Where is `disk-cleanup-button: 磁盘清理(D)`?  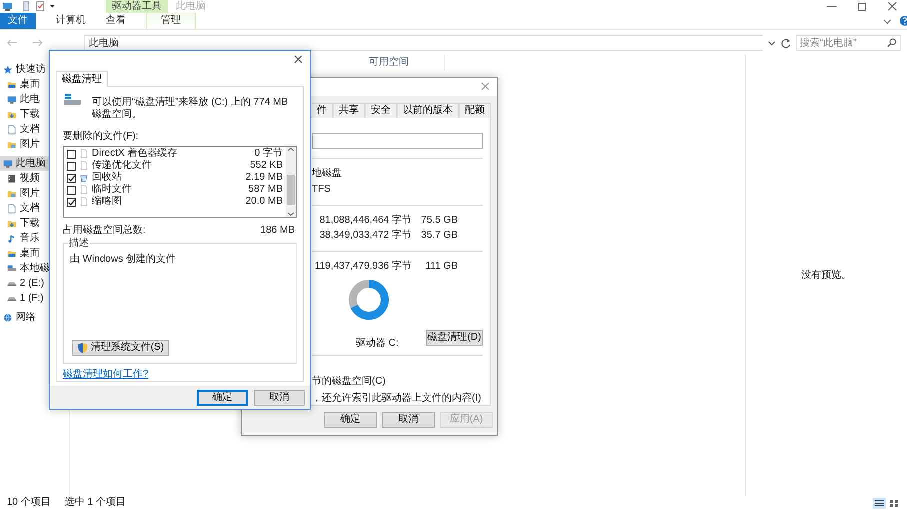 disk-cleanup-button: 磁盘清理(D) is located at coordinates (454, 338).